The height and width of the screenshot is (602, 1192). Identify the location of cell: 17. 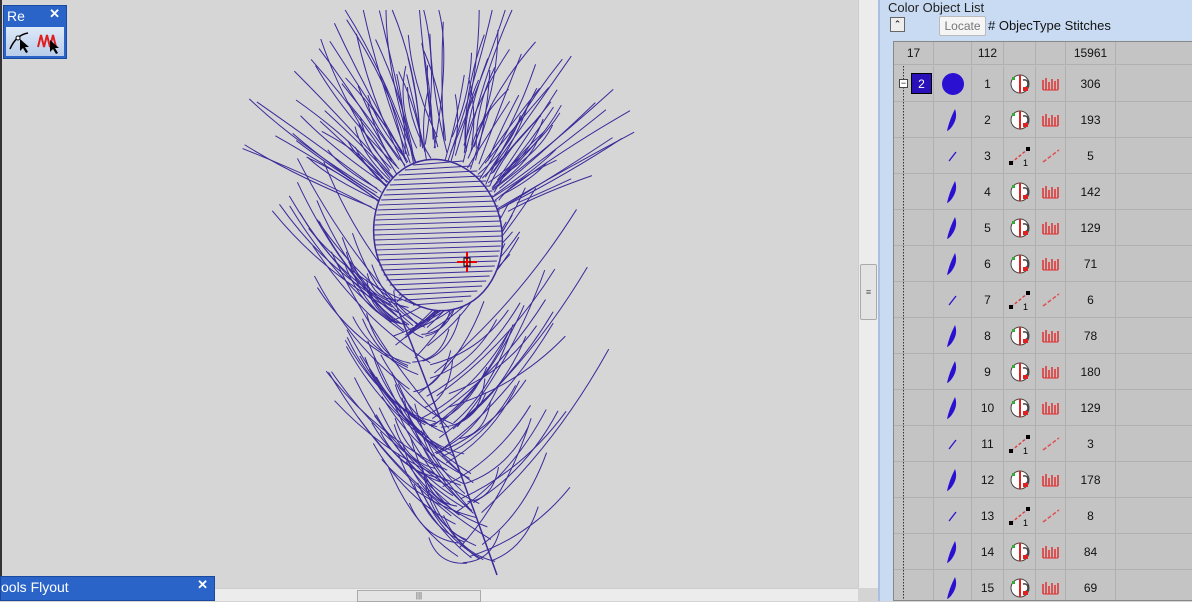
(914, 53).